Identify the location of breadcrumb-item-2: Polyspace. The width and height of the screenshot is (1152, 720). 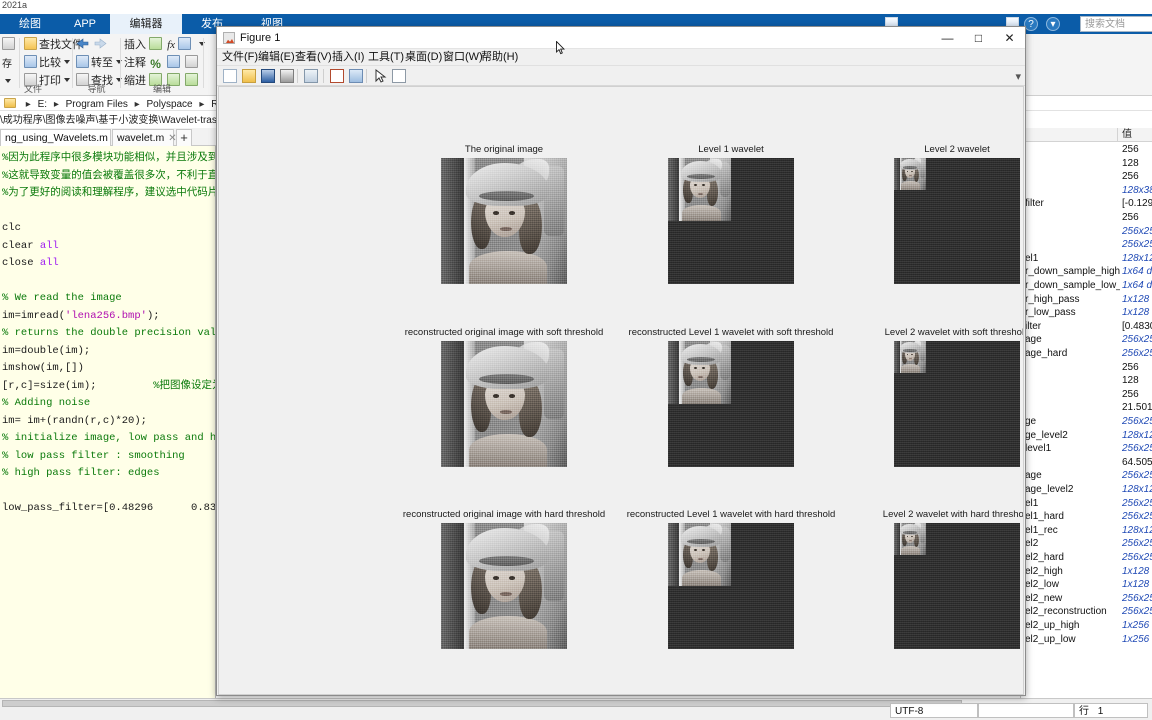
(169, 104).